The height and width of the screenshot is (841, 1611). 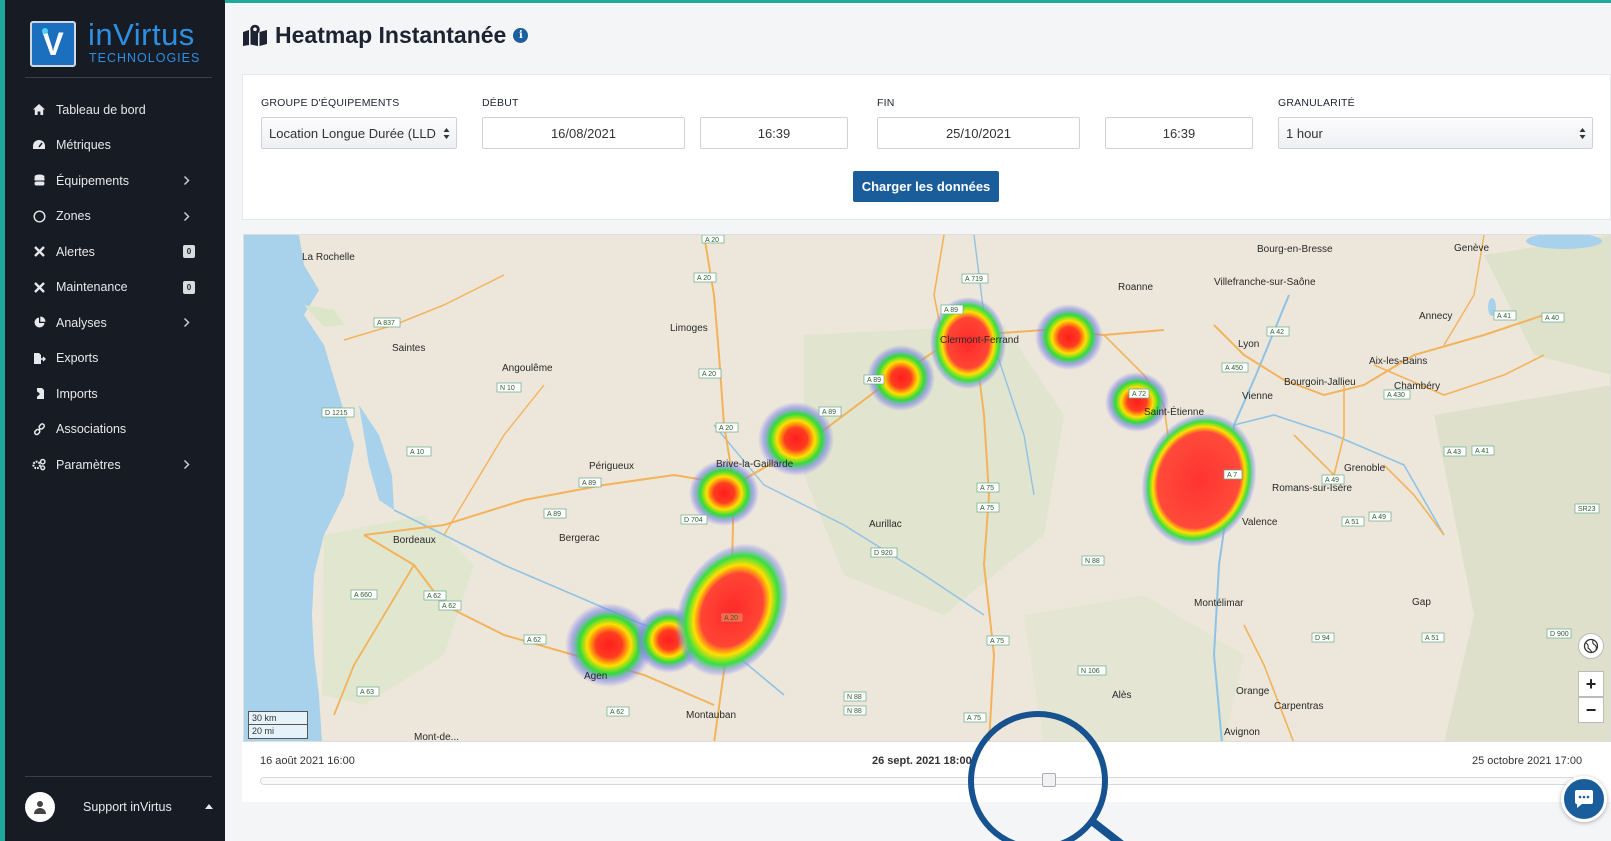 I want to click on sidebar-item-associations: Associations, so click(x=115, y=430).